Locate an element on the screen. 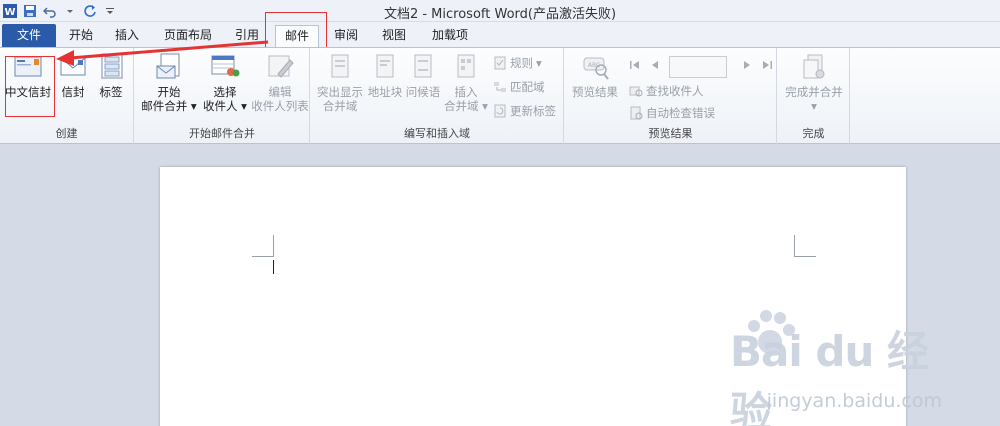  highlight-merge-fields-line2: 合并域 is located at coordinates (340, 106).